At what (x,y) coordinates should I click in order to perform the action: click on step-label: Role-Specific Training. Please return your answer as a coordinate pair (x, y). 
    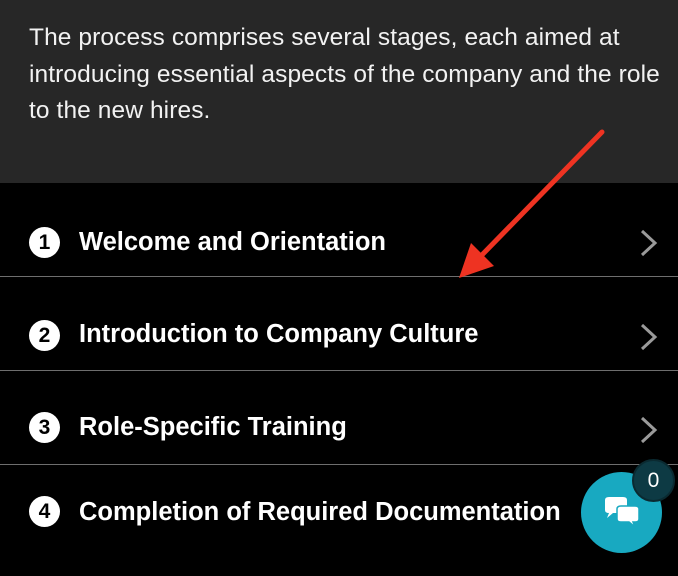
    Looking at the image, I should click on (213, 427).